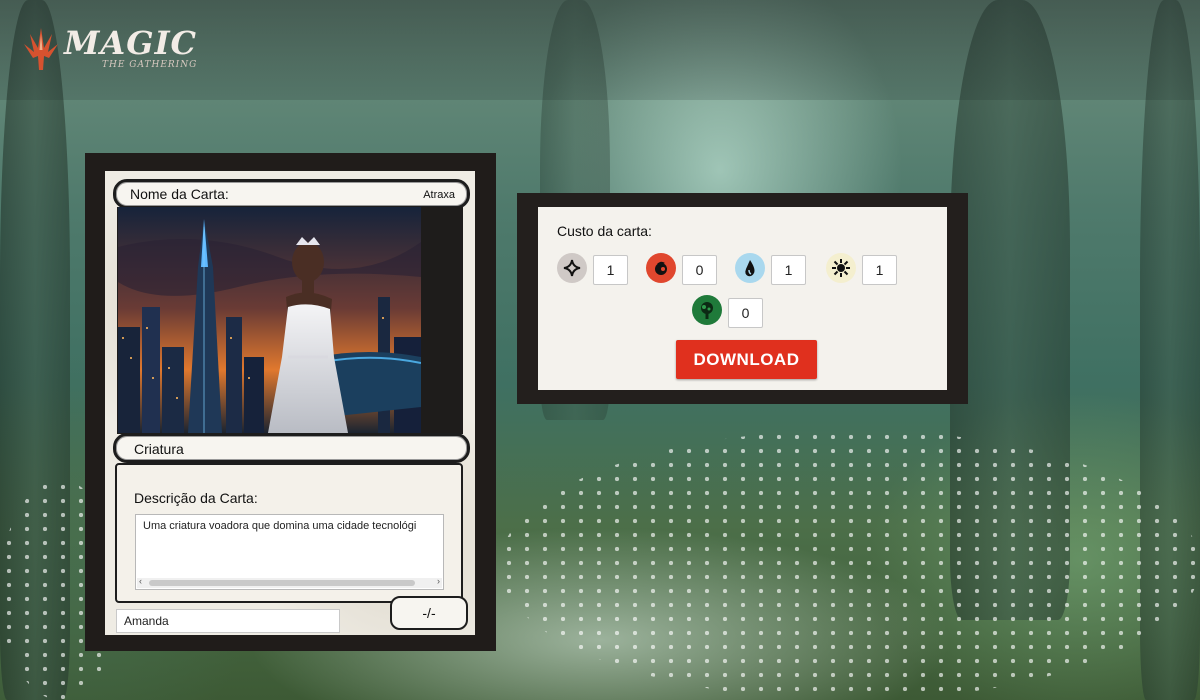 The height and width of the screenshot is (700, 1200). I want to click on logo-title: MAGIC, so click(131, 43).